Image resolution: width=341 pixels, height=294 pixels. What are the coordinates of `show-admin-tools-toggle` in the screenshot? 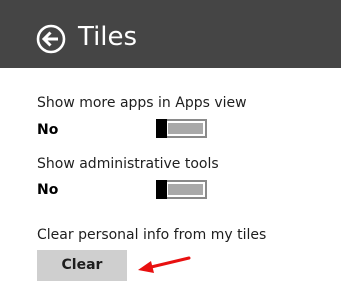 It's located at (181, 189).